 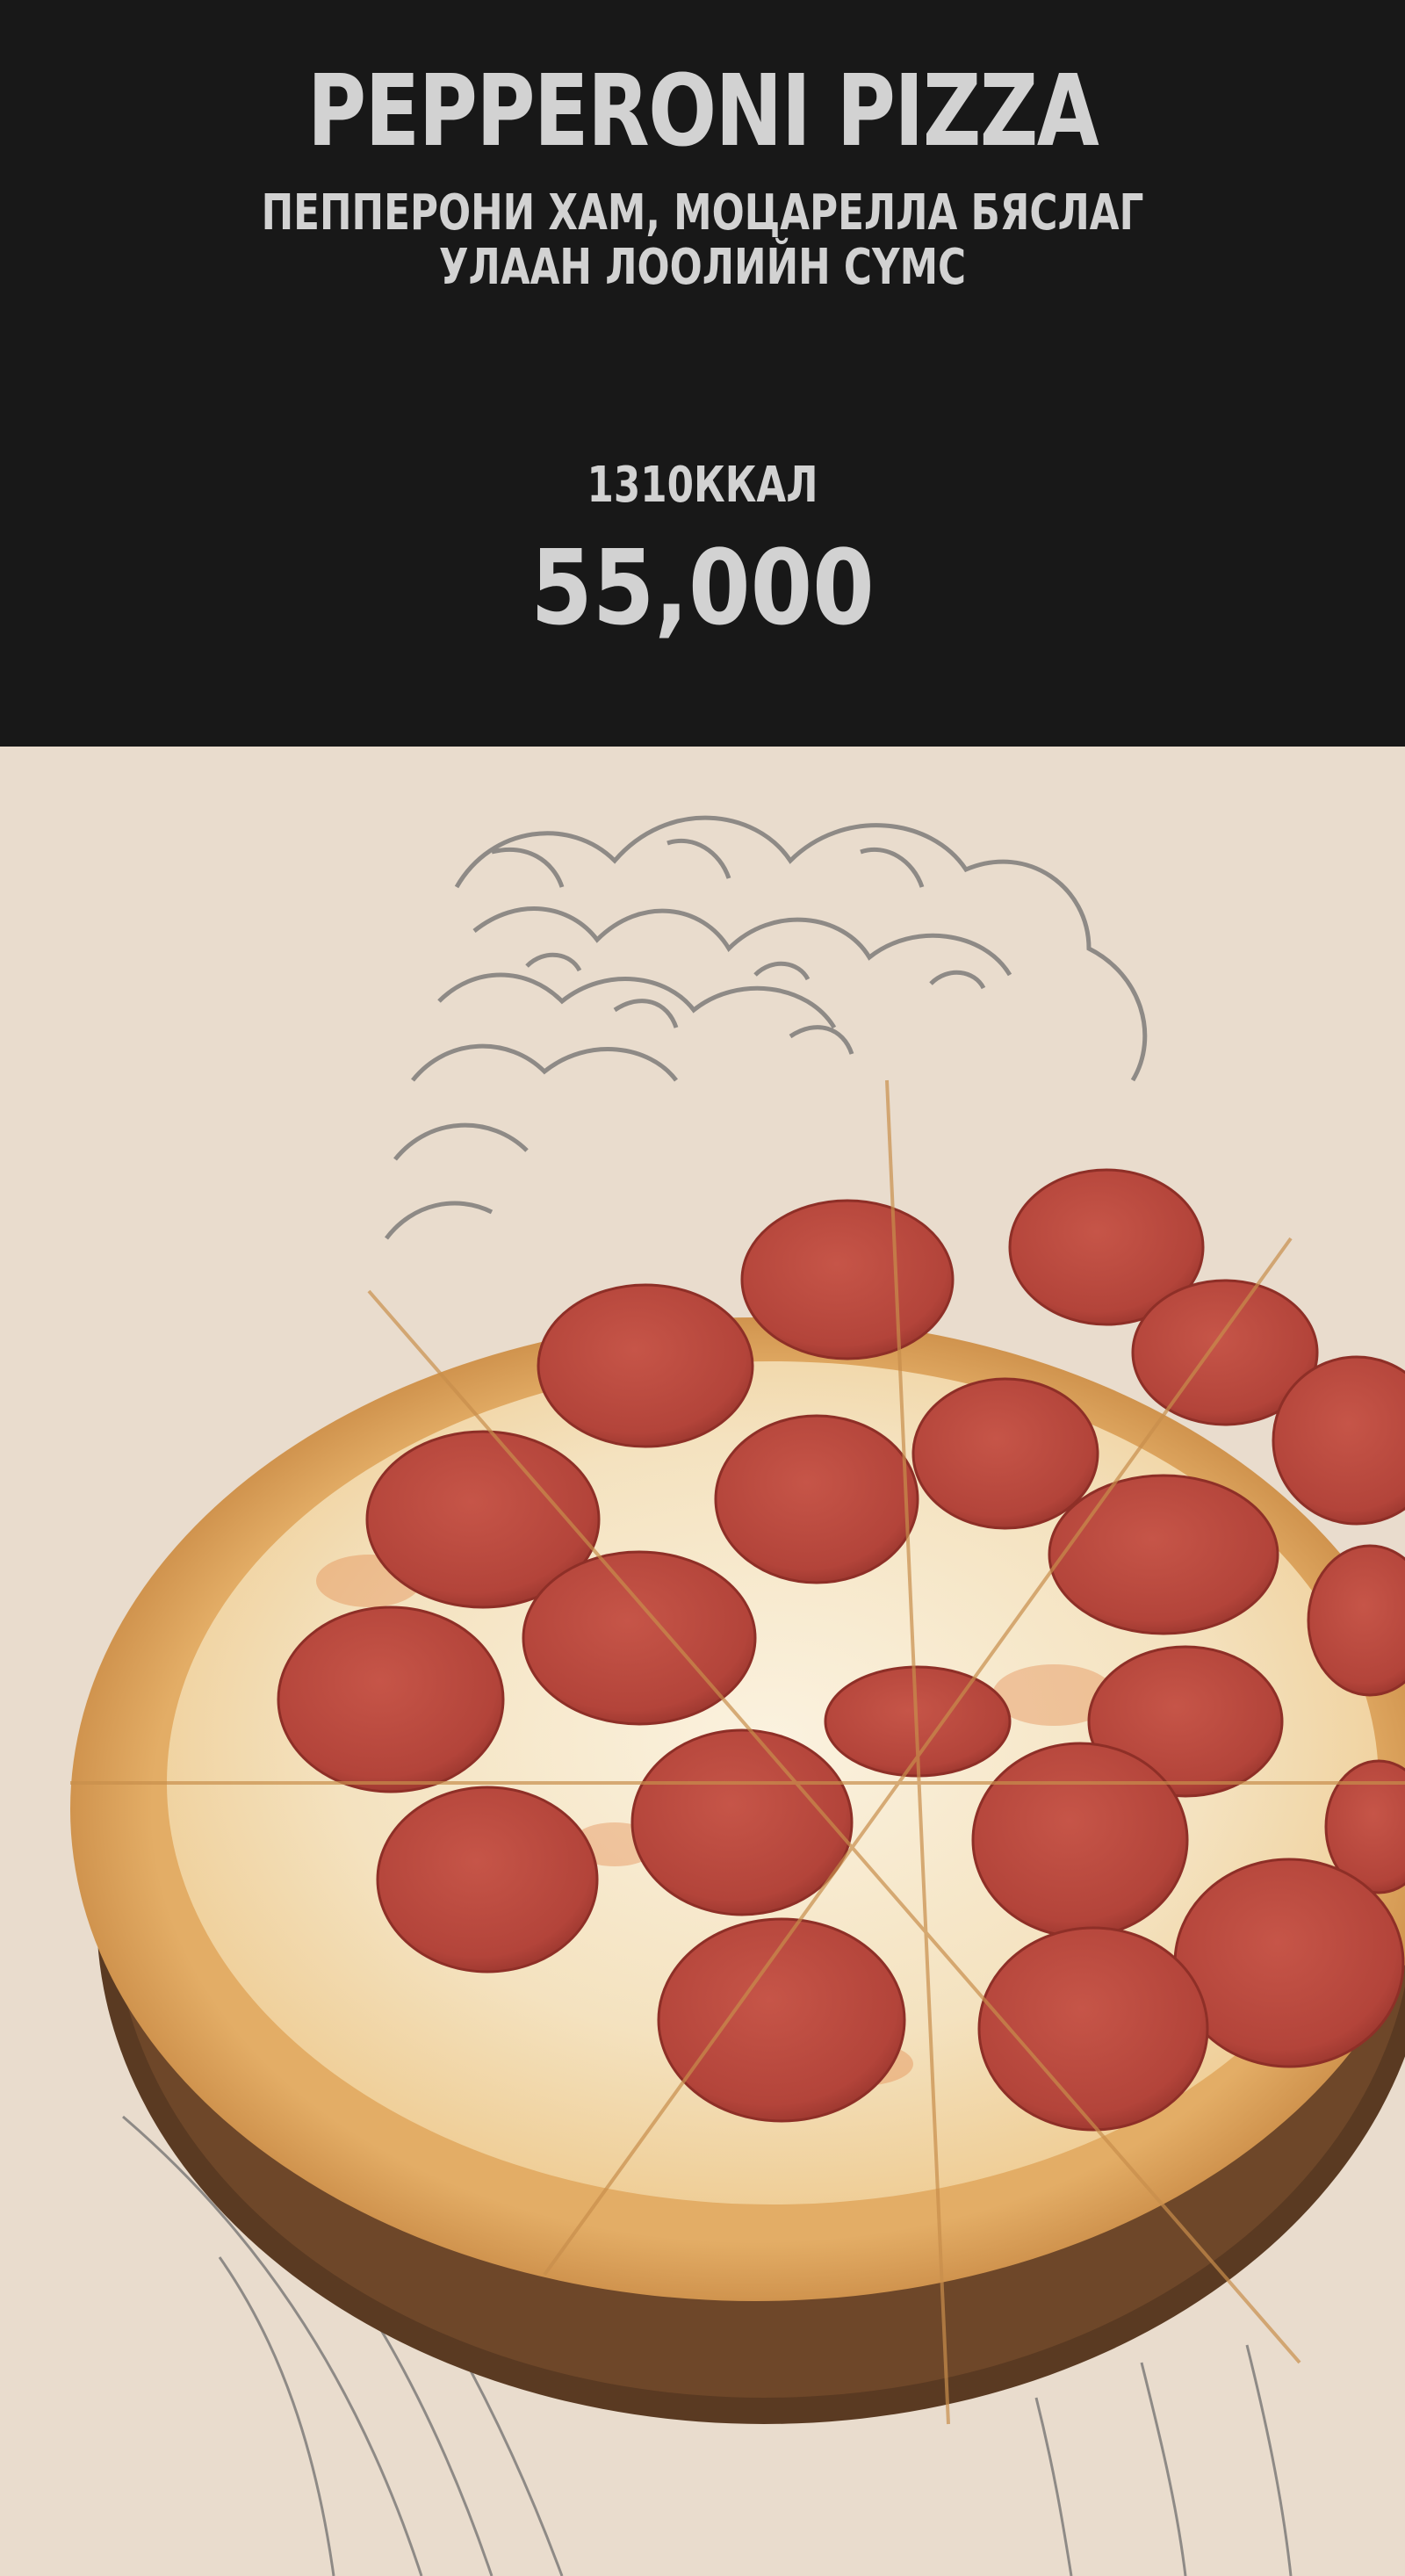 What do you see at coordinates (703, 485) in the screenshot?
I see `calorie-label: 1310ККАЛ` at bounding box center [703, 485].